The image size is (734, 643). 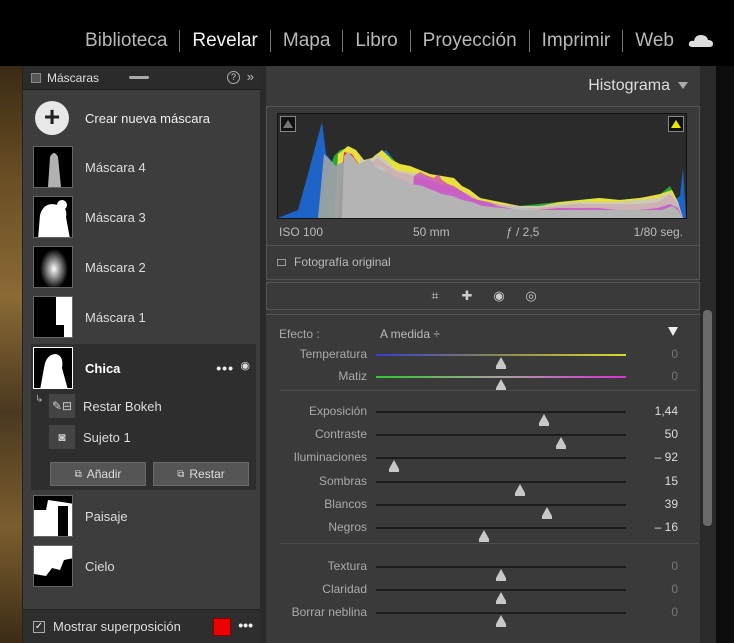 I want to click on slider-value: 1,44, so click(x=666, y=411).